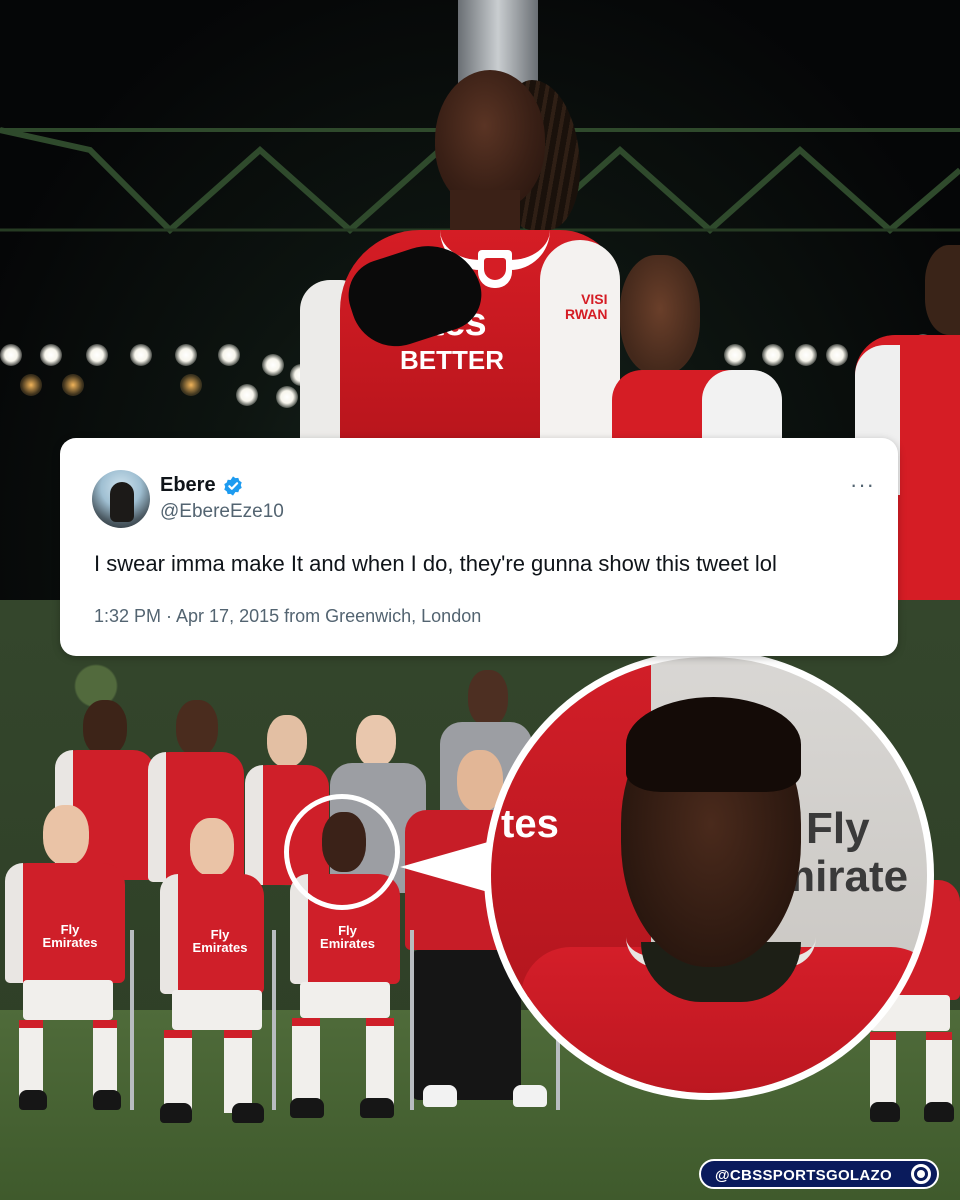 Image resolution: width=960 pixels, height=1200 pixels. I want to click on cbs-golazo-handle-badge: @CBSSPORTSGOLAZO, so click(819, 1174).